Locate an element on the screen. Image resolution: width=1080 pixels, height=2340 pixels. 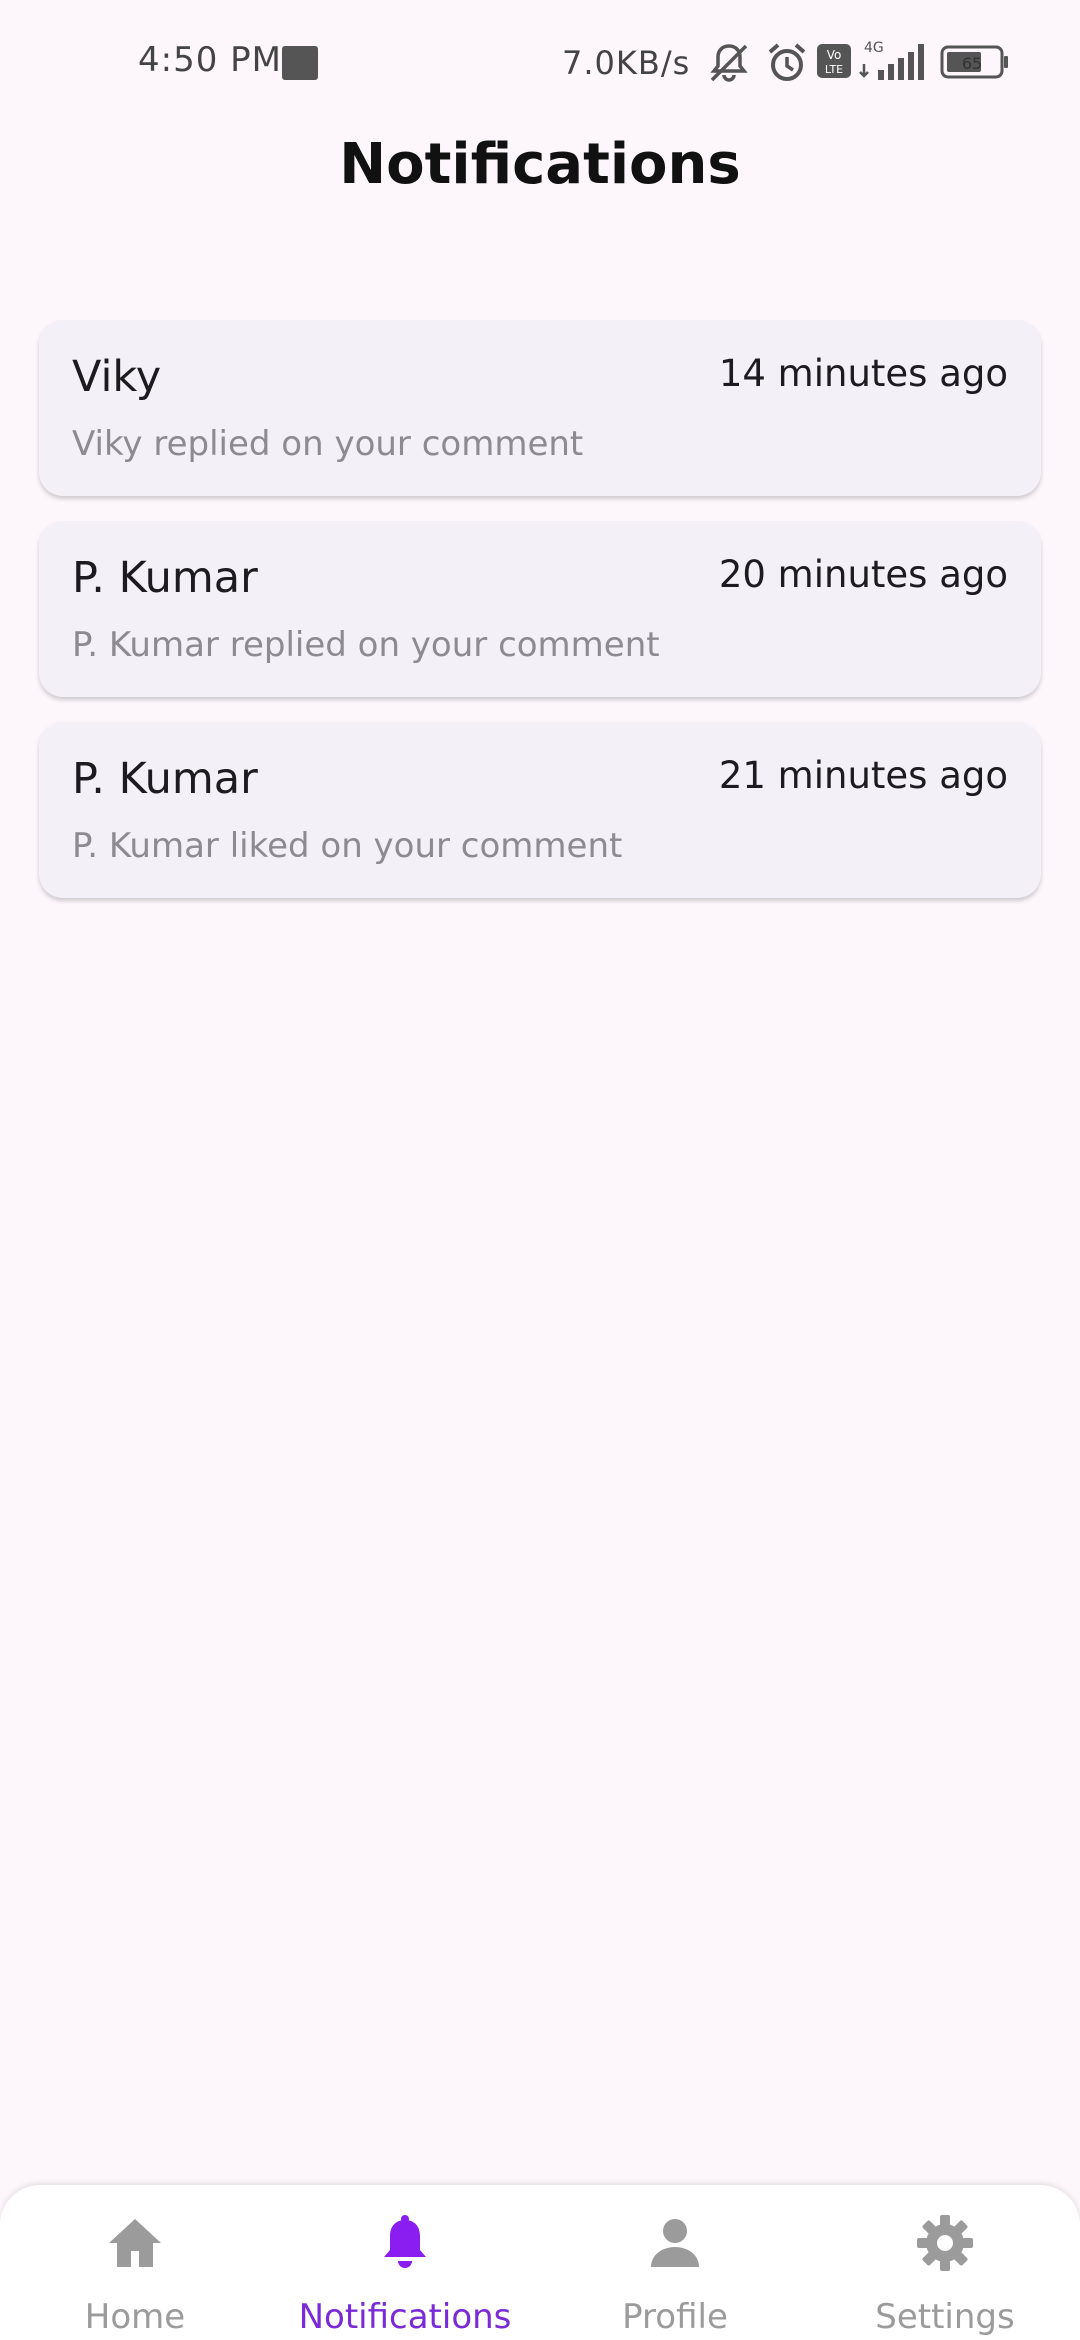
battery-level: 65 is located at coordinates (972, 63).